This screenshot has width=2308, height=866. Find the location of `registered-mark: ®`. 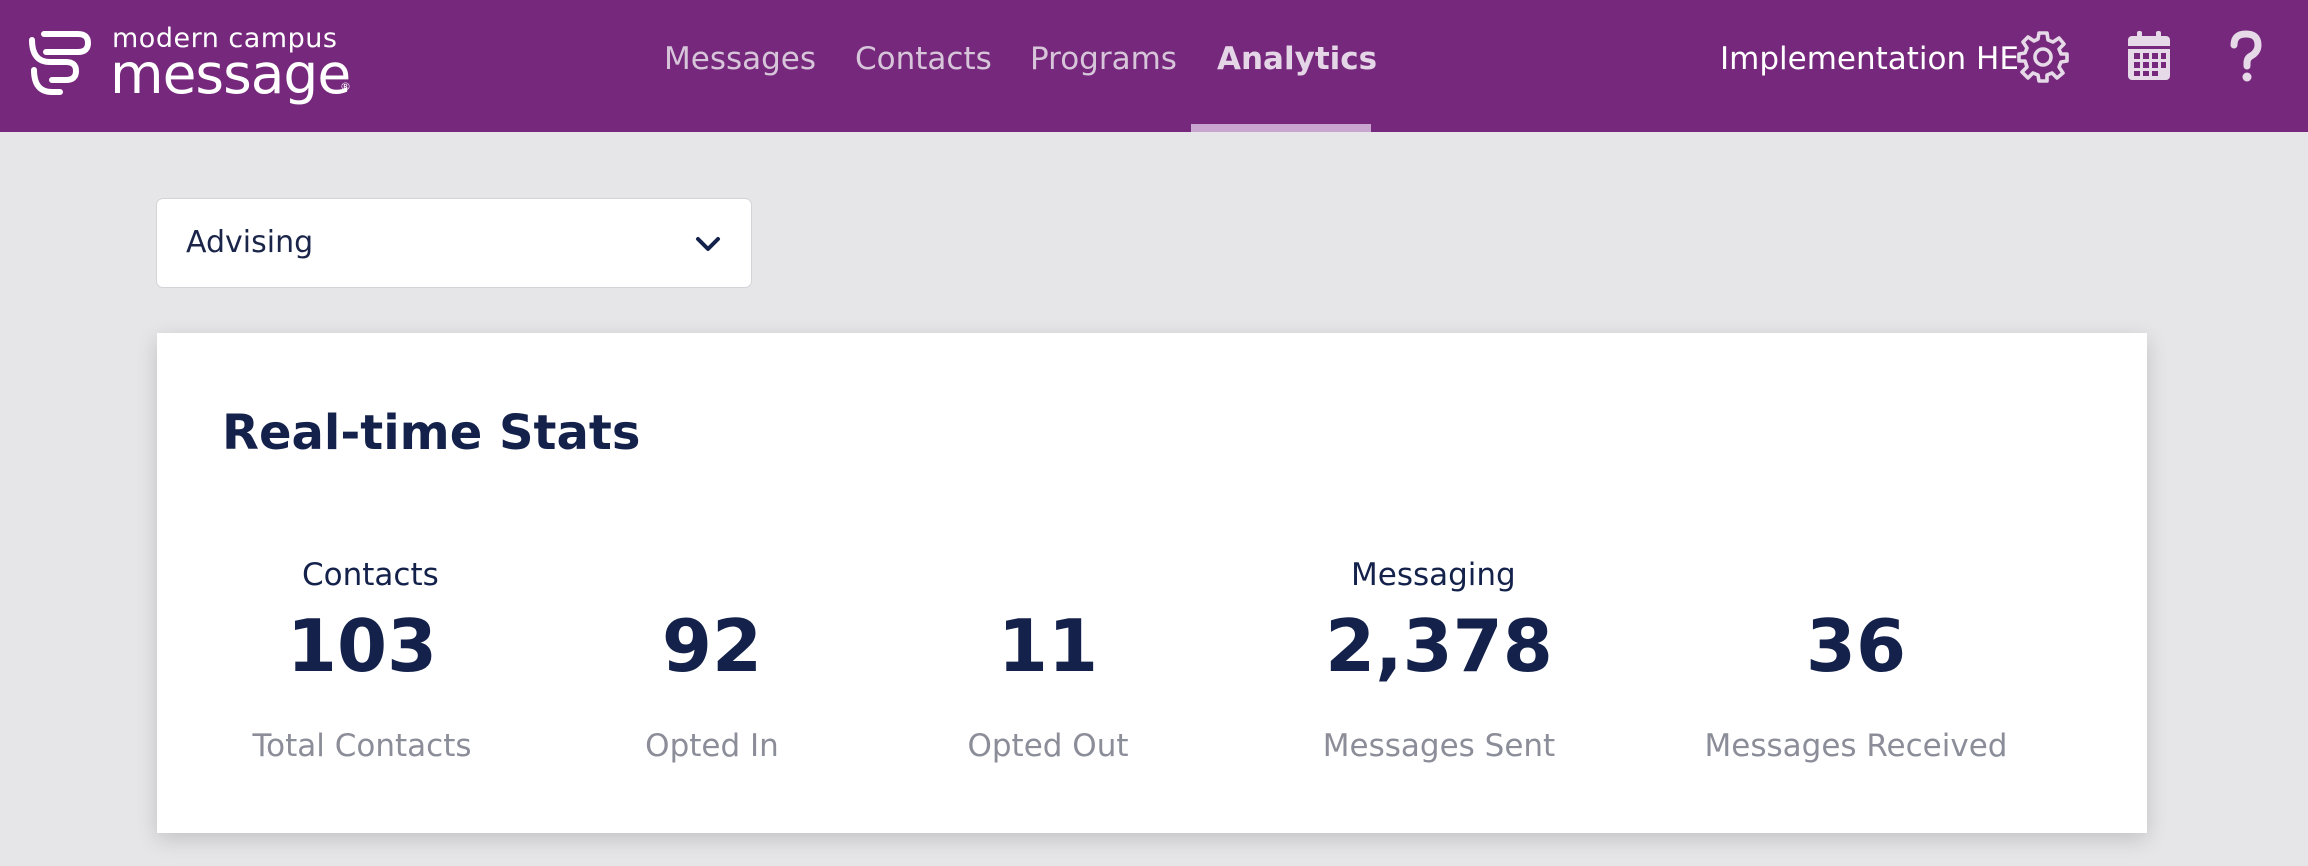

registered-mark: ® is located at coordinates (345, 86).